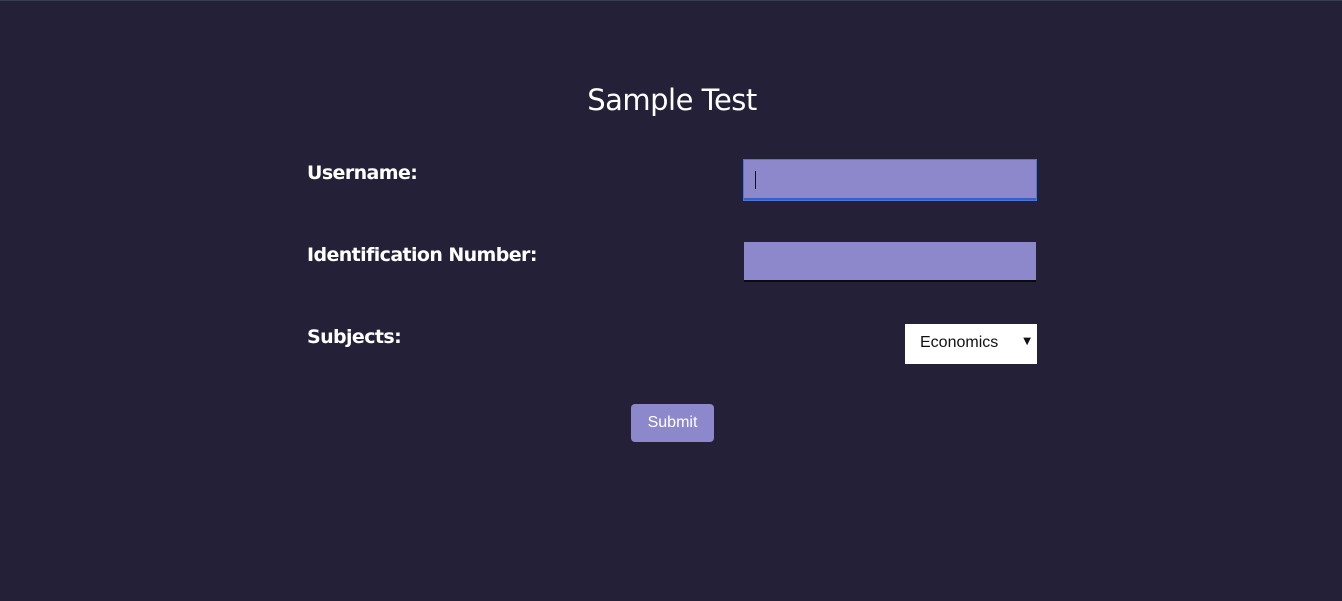 This screenshot has height=601, width=1342. I want to click on caret-down-icon: ▼, so click(1027, 341).